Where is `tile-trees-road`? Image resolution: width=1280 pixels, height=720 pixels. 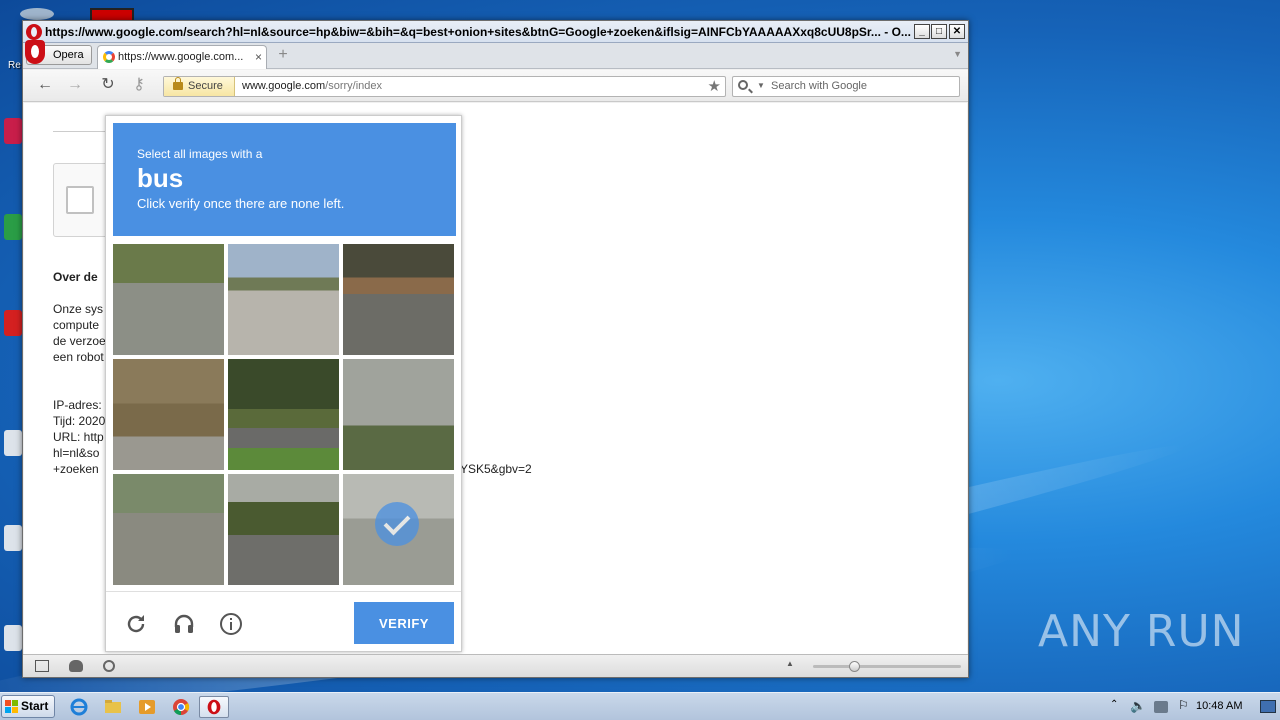 tile-trees-road is located at coordinates (168, 414).